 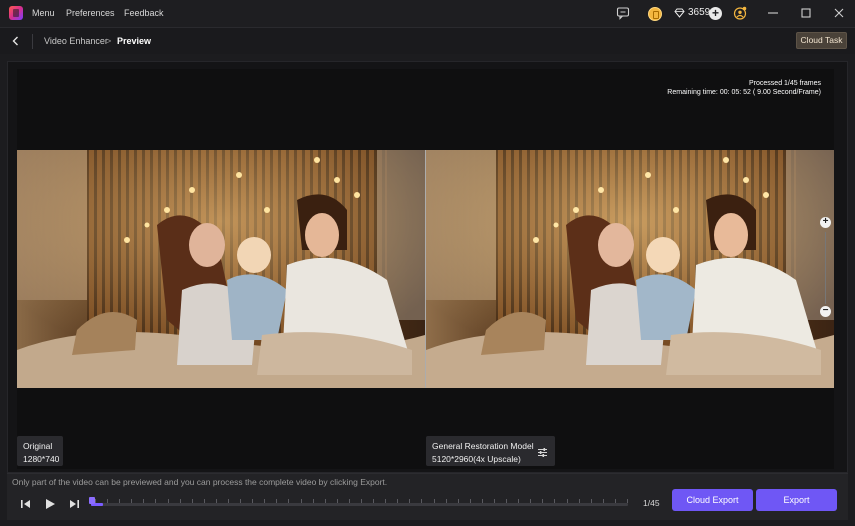 I want to click on model-name: General Restoration Model, so click(x=483, y=446).